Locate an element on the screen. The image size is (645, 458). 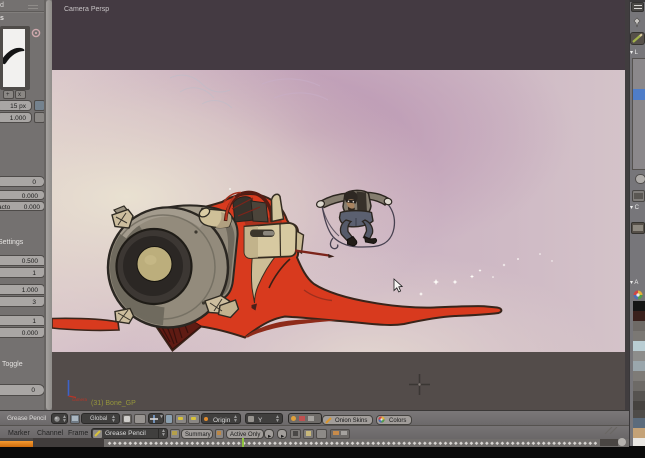
svg-text: camera is located at coordinates (80, 399).